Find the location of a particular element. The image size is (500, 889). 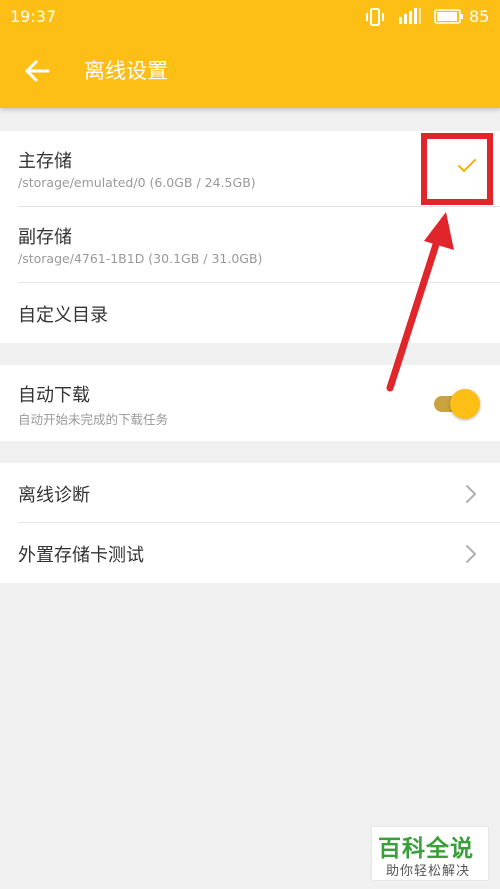

watermark-sub: 助你轻松解决 is located at coordinates (428, 871).